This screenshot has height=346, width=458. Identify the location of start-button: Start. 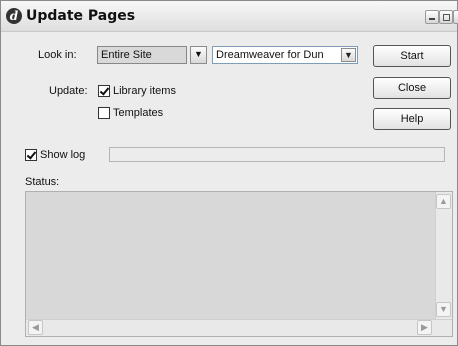
(412, 56).